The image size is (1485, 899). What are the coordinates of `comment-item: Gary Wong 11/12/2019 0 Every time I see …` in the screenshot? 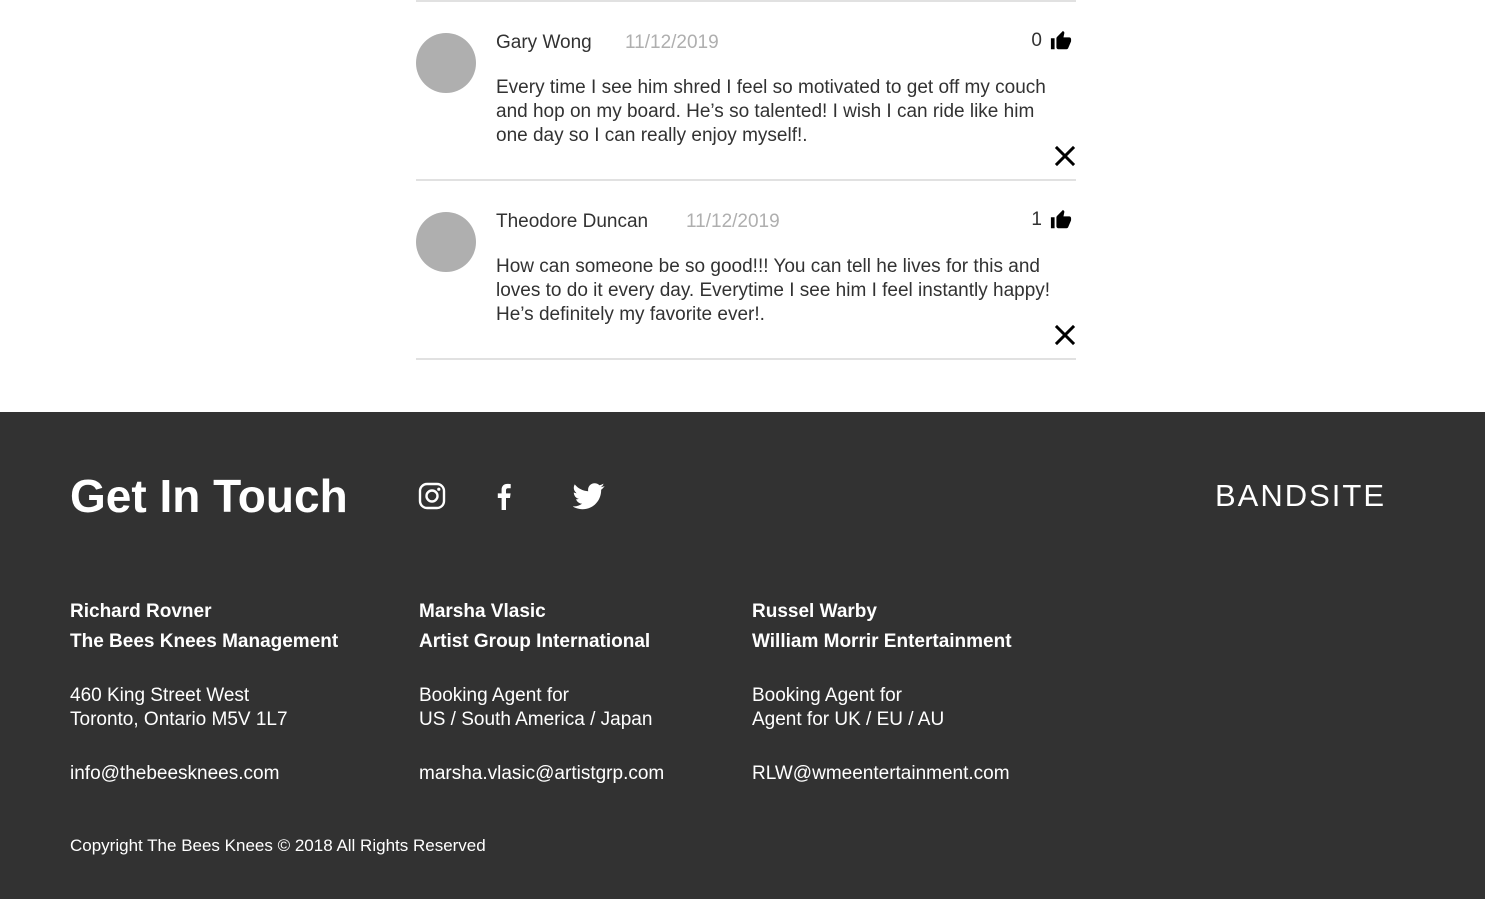 It's located at (746, 90).